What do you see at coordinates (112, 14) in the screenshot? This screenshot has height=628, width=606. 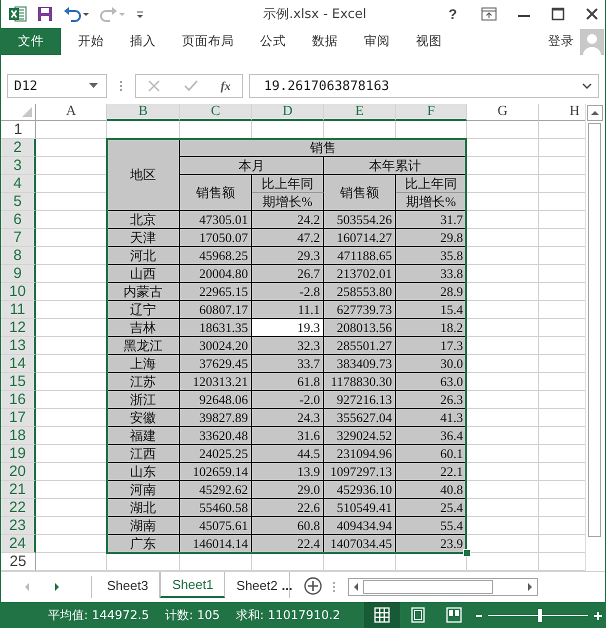 I see `redo-icon` at bounding box center [112, 14].